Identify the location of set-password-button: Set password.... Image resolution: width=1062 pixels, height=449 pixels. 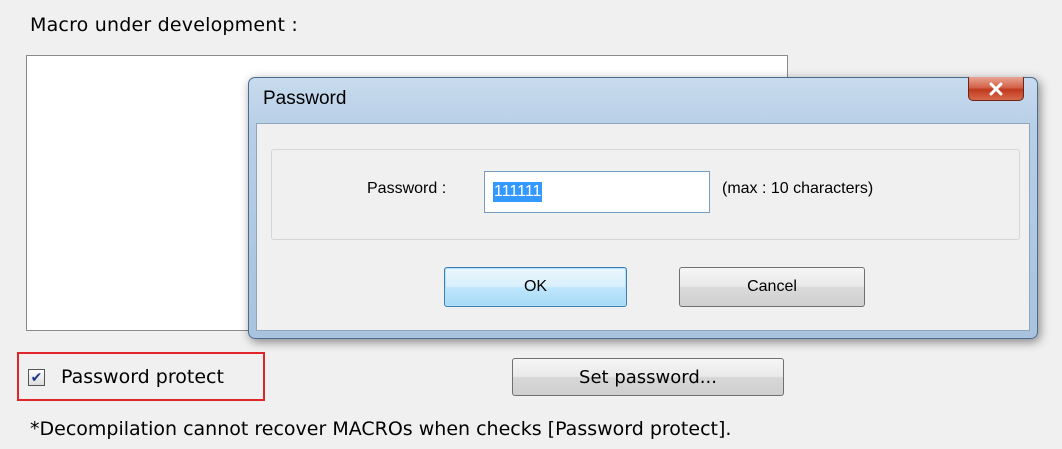
(648, 377).